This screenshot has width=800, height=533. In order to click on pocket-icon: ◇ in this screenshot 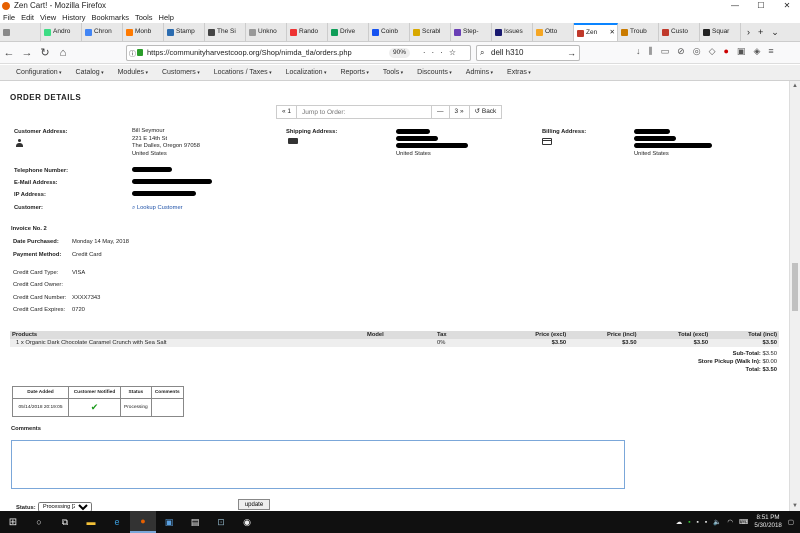, I will do `click(712, 51)`.